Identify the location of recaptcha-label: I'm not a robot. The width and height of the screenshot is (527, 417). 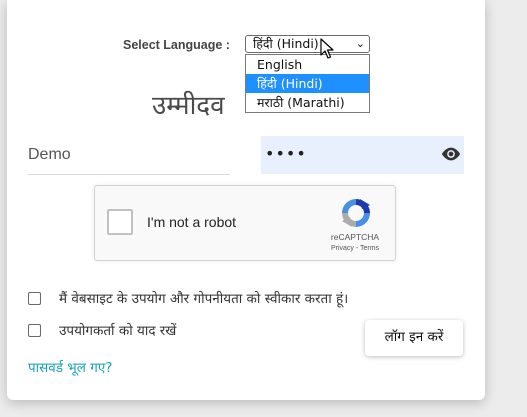
(192, 222).